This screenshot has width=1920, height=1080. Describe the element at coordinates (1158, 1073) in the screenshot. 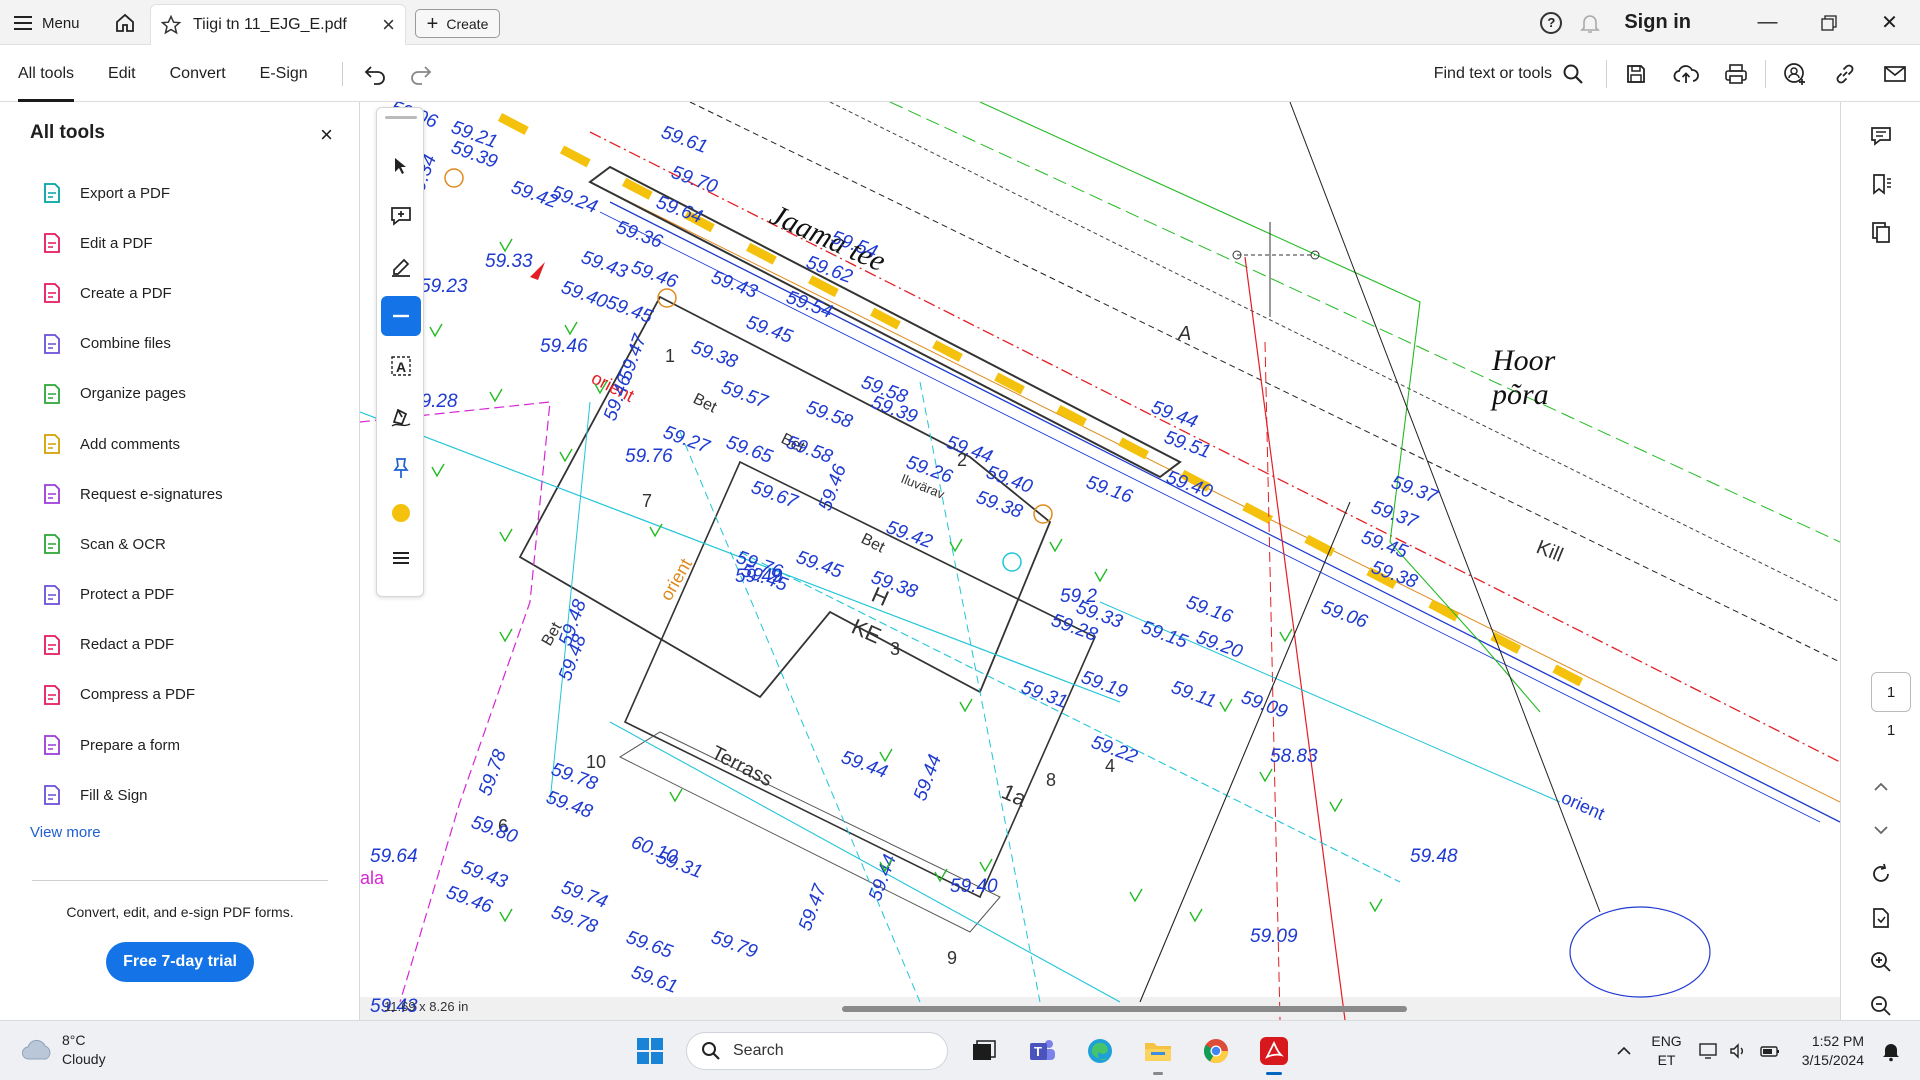

I see `running-indicator` at that location.